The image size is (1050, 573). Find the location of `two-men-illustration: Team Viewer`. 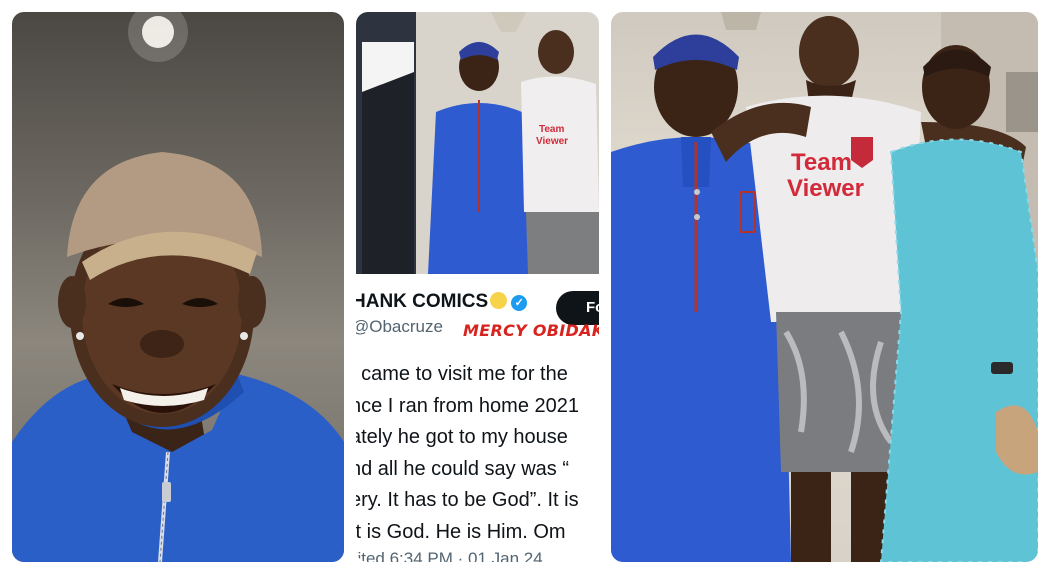

two-men-illustration: Team Viewer is located at coordinates (477, 143).